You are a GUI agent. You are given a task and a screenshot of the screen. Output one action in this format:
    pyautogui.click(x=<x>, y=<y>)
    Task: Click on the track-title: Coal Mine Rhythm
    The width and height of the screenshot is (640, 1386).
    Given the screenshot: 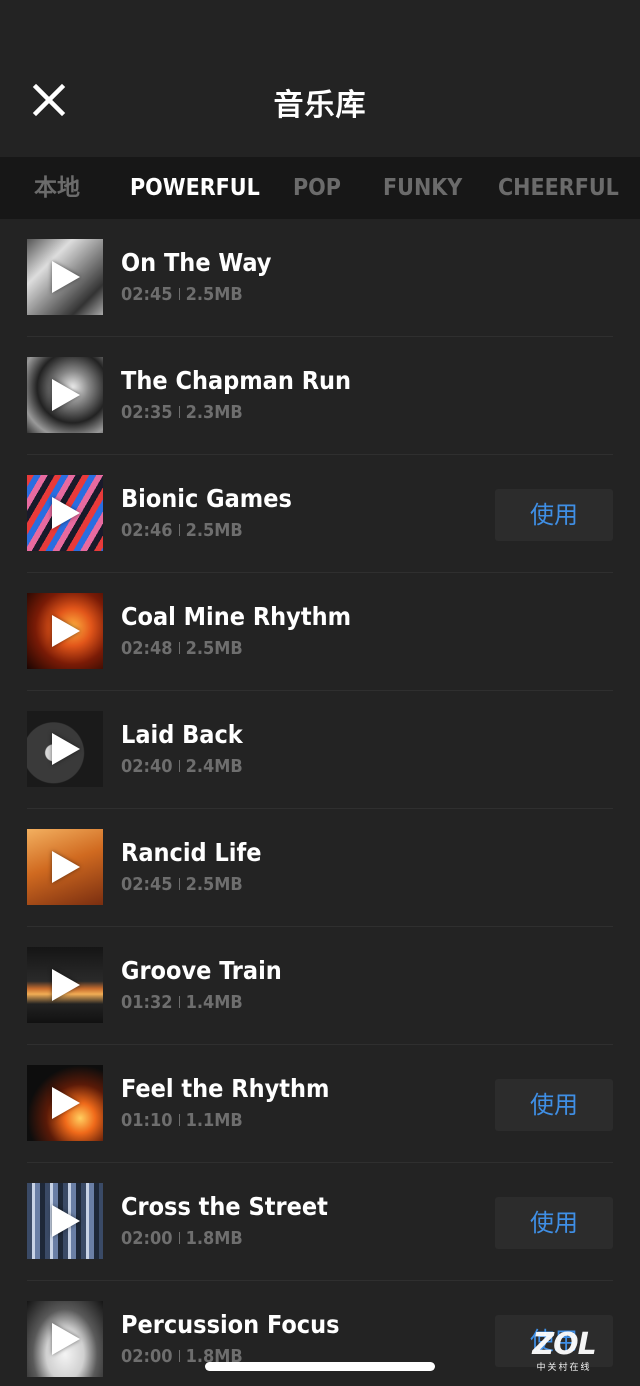 What is the action you would take?
    pyautogui.click(x=236, y=616)
    